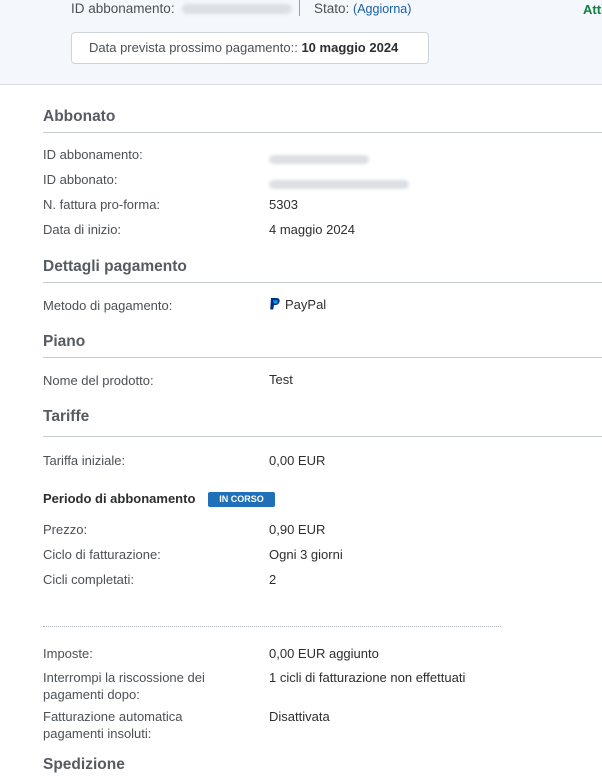 Image resolution: width=602 pixels, height=776 pixels. What do you see at coordinates (93, 154) in the screenshot?
I see `subscription-id-label: ID abbonamento:` at bounding box center [93, 154].